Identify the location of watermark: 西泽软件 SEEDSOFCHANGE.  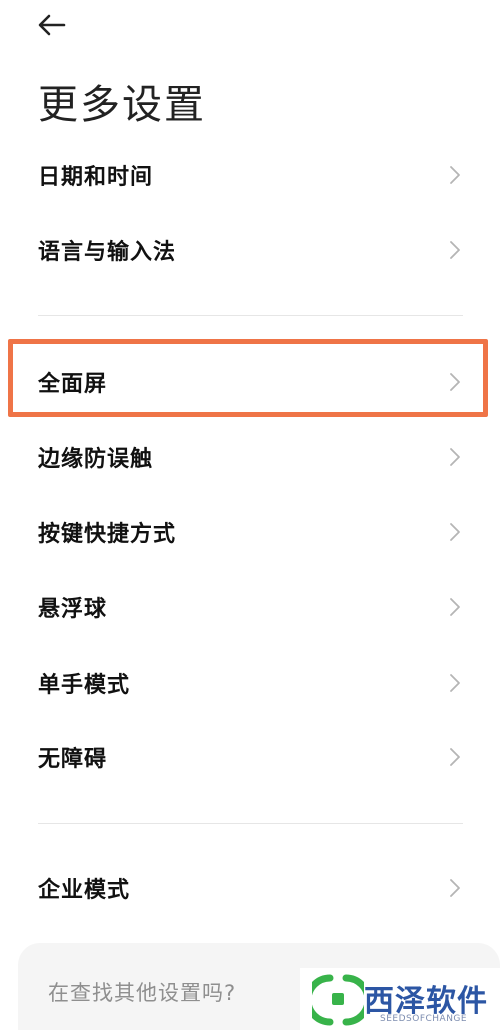
(400, 999).